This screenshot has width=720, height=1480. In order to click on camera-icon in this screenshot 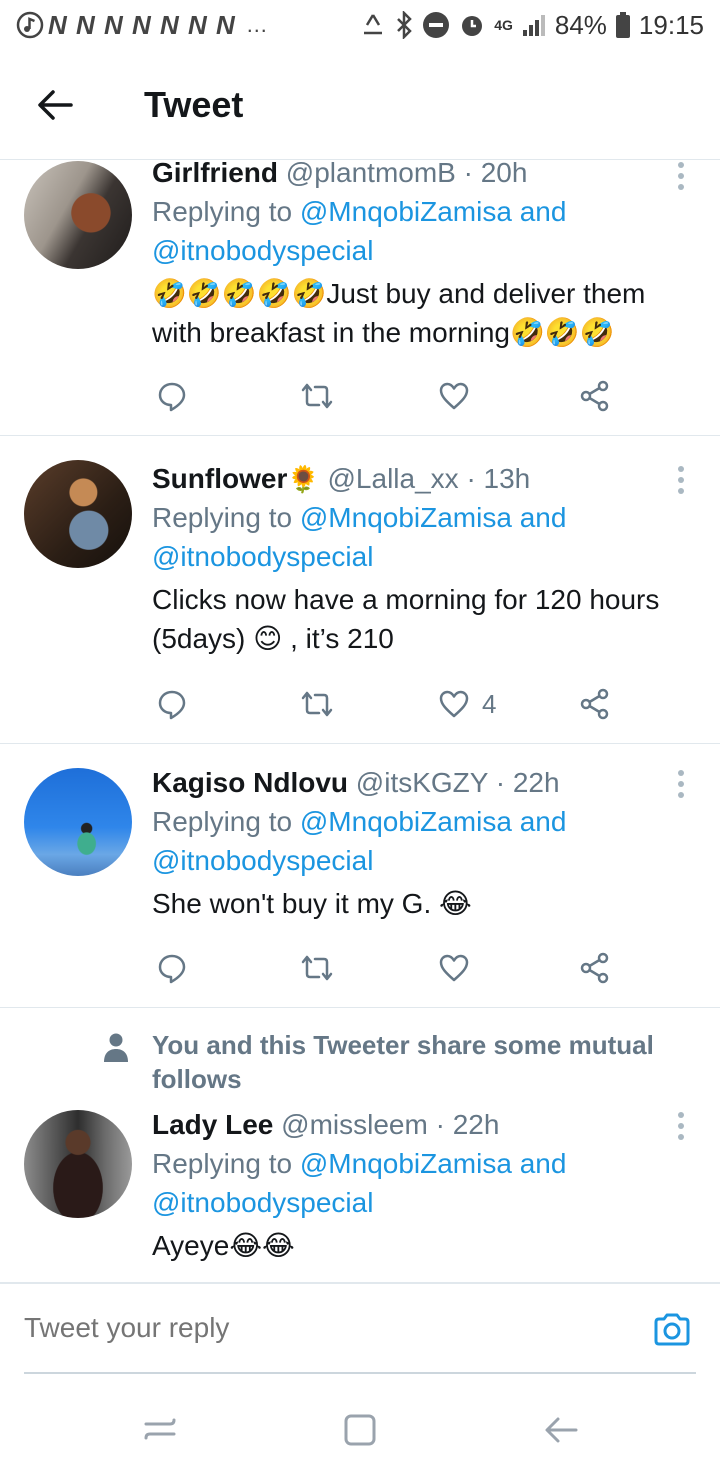, I will do `click(672, 1330)`.